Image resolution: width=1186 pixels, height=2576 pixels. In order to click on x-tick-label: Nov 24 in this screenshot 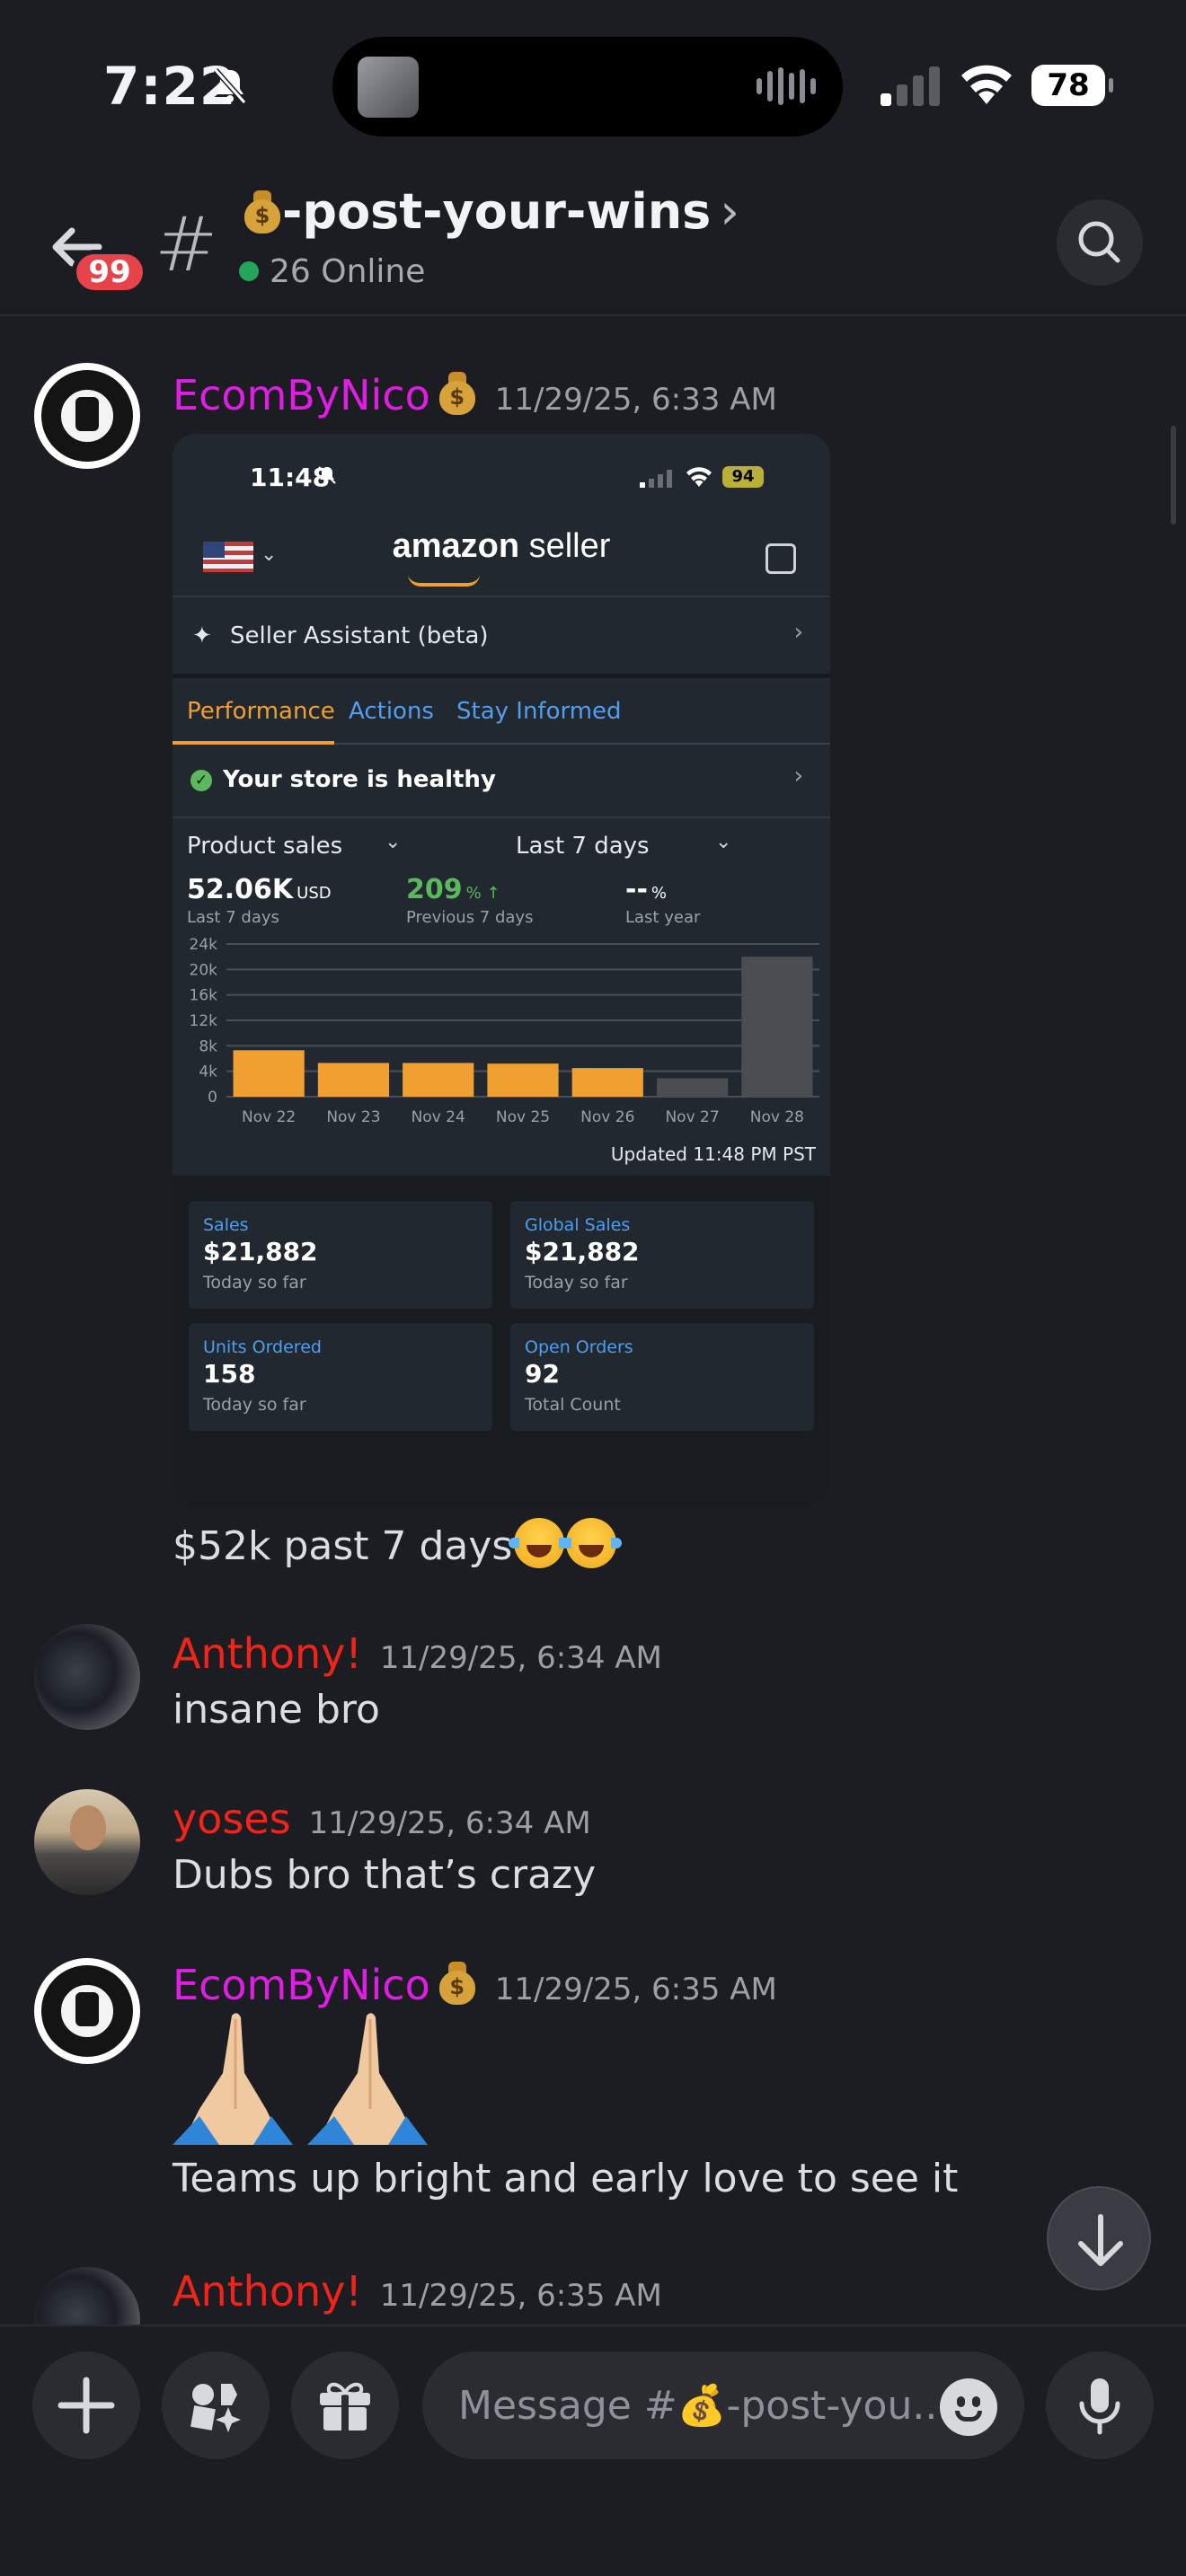, I will do `click(438, 1117)`.